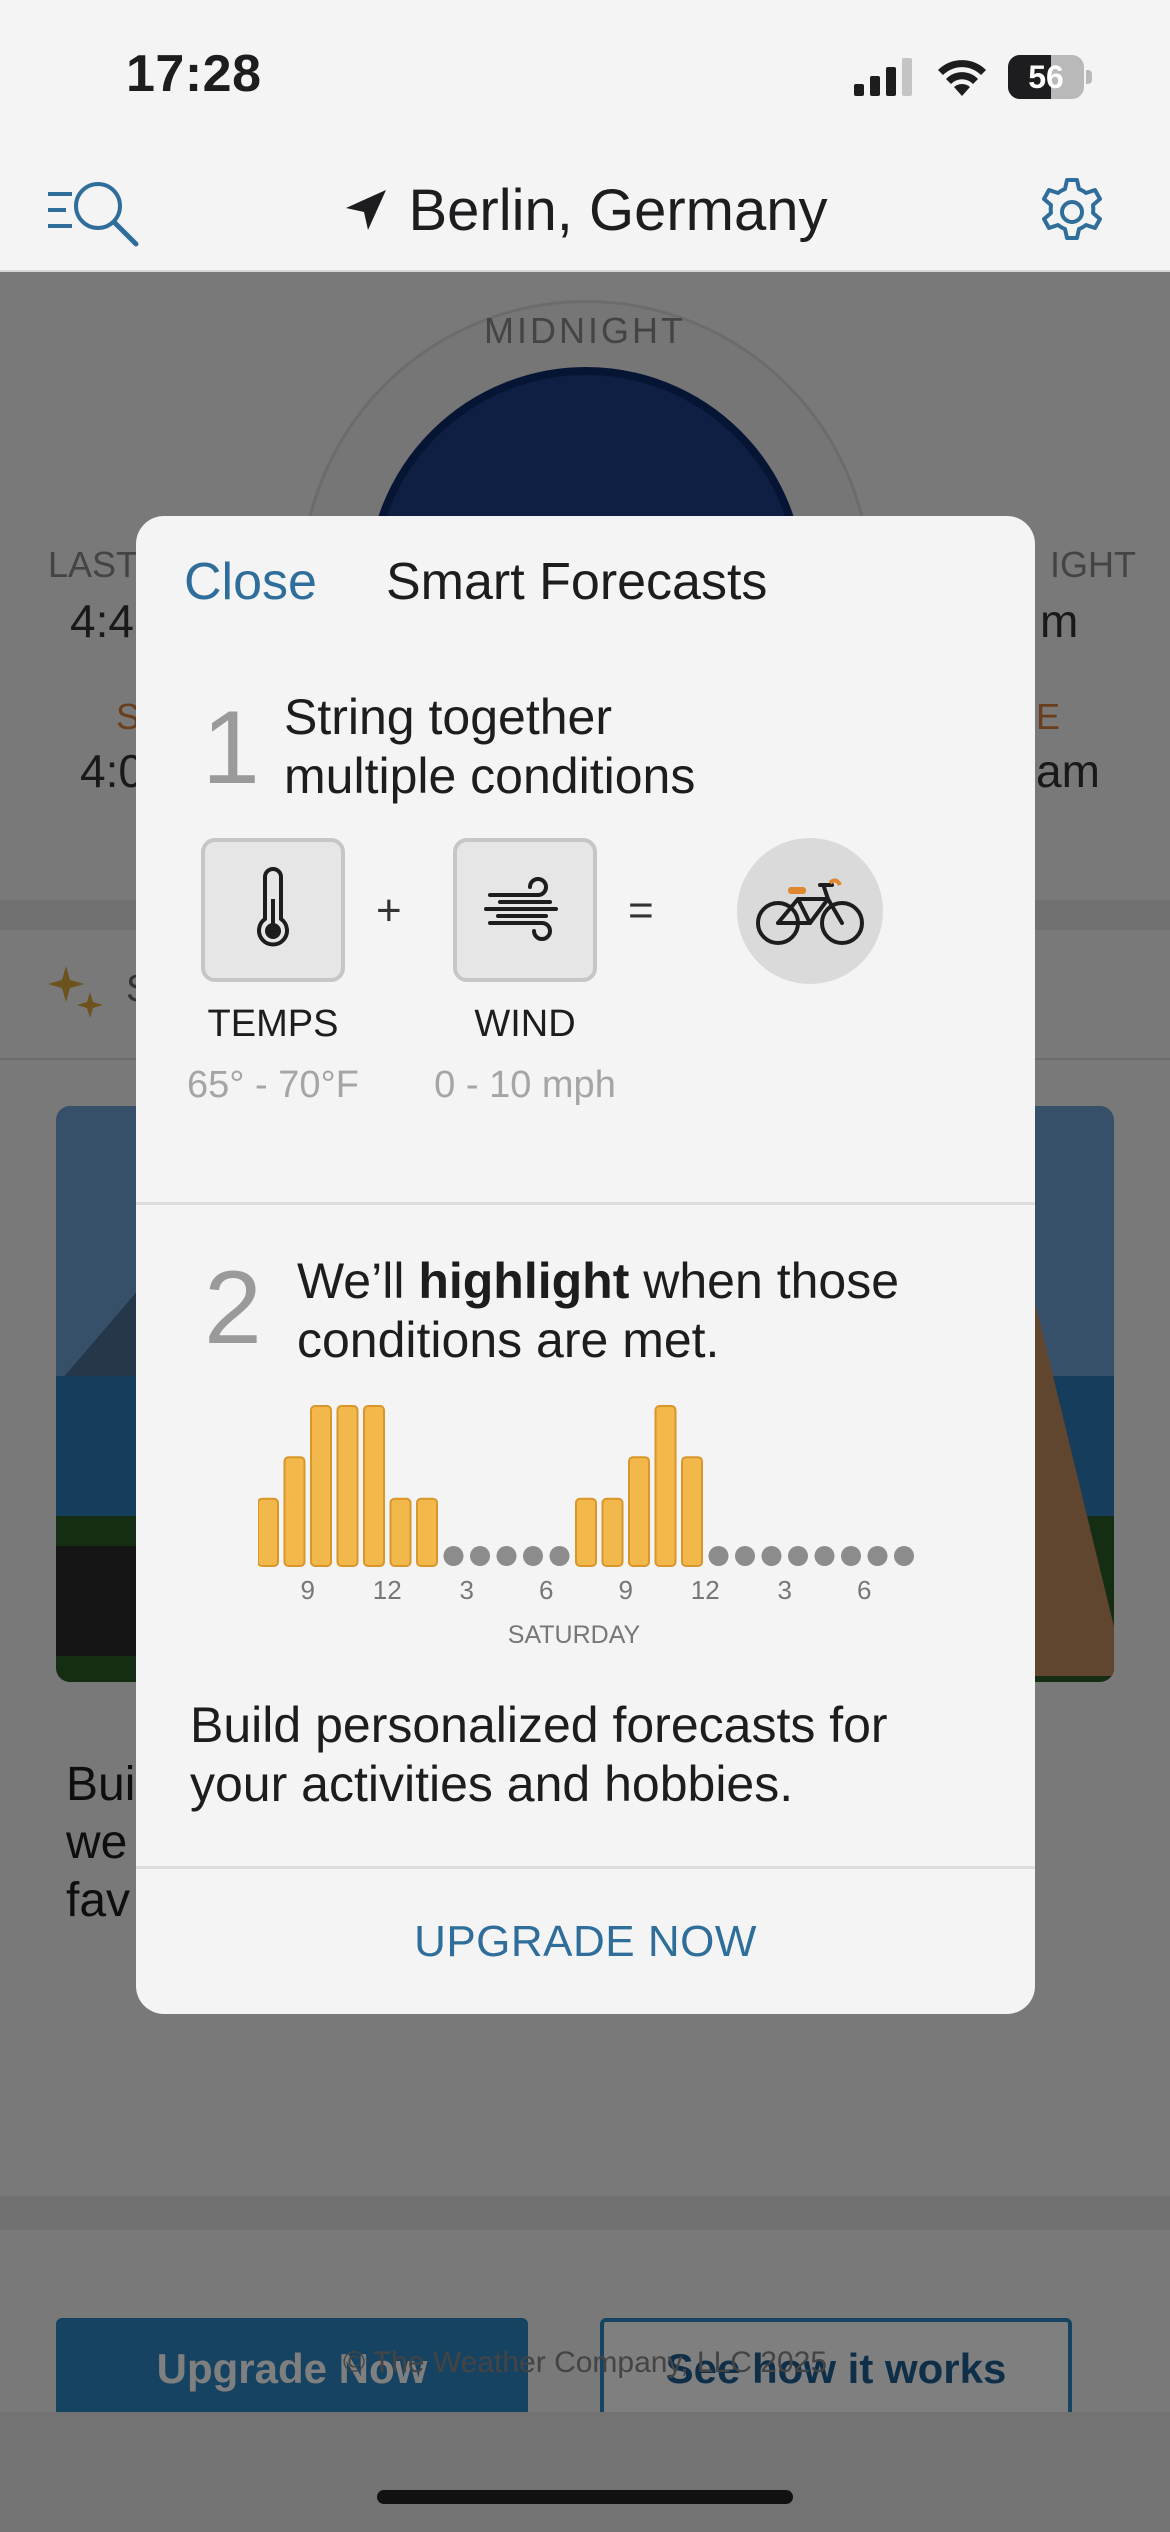 The image size is (1170, 2532). What do you see at coordinates (389, 910) in the screenshot?
I see `plus-sign: +` at bounding box center [389, 910].